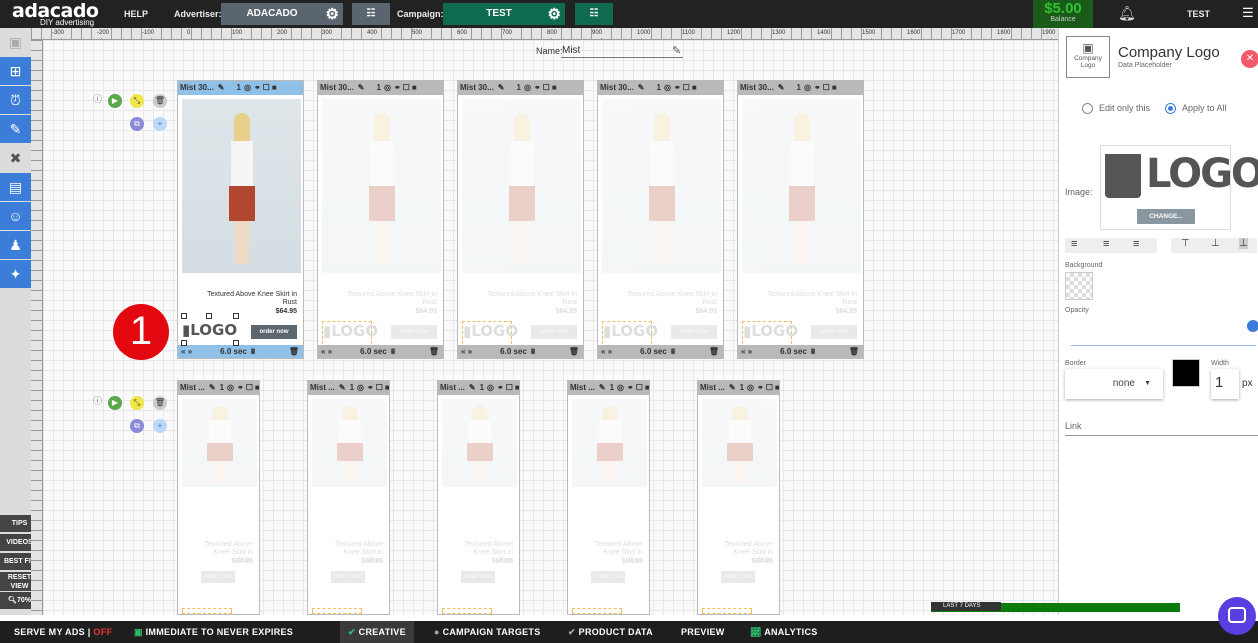 The height and width of the screenshot is (643, 1258). Describe the element at coordinates (1237, 616) in the screenshot. I see `chat-launcher` at that location.